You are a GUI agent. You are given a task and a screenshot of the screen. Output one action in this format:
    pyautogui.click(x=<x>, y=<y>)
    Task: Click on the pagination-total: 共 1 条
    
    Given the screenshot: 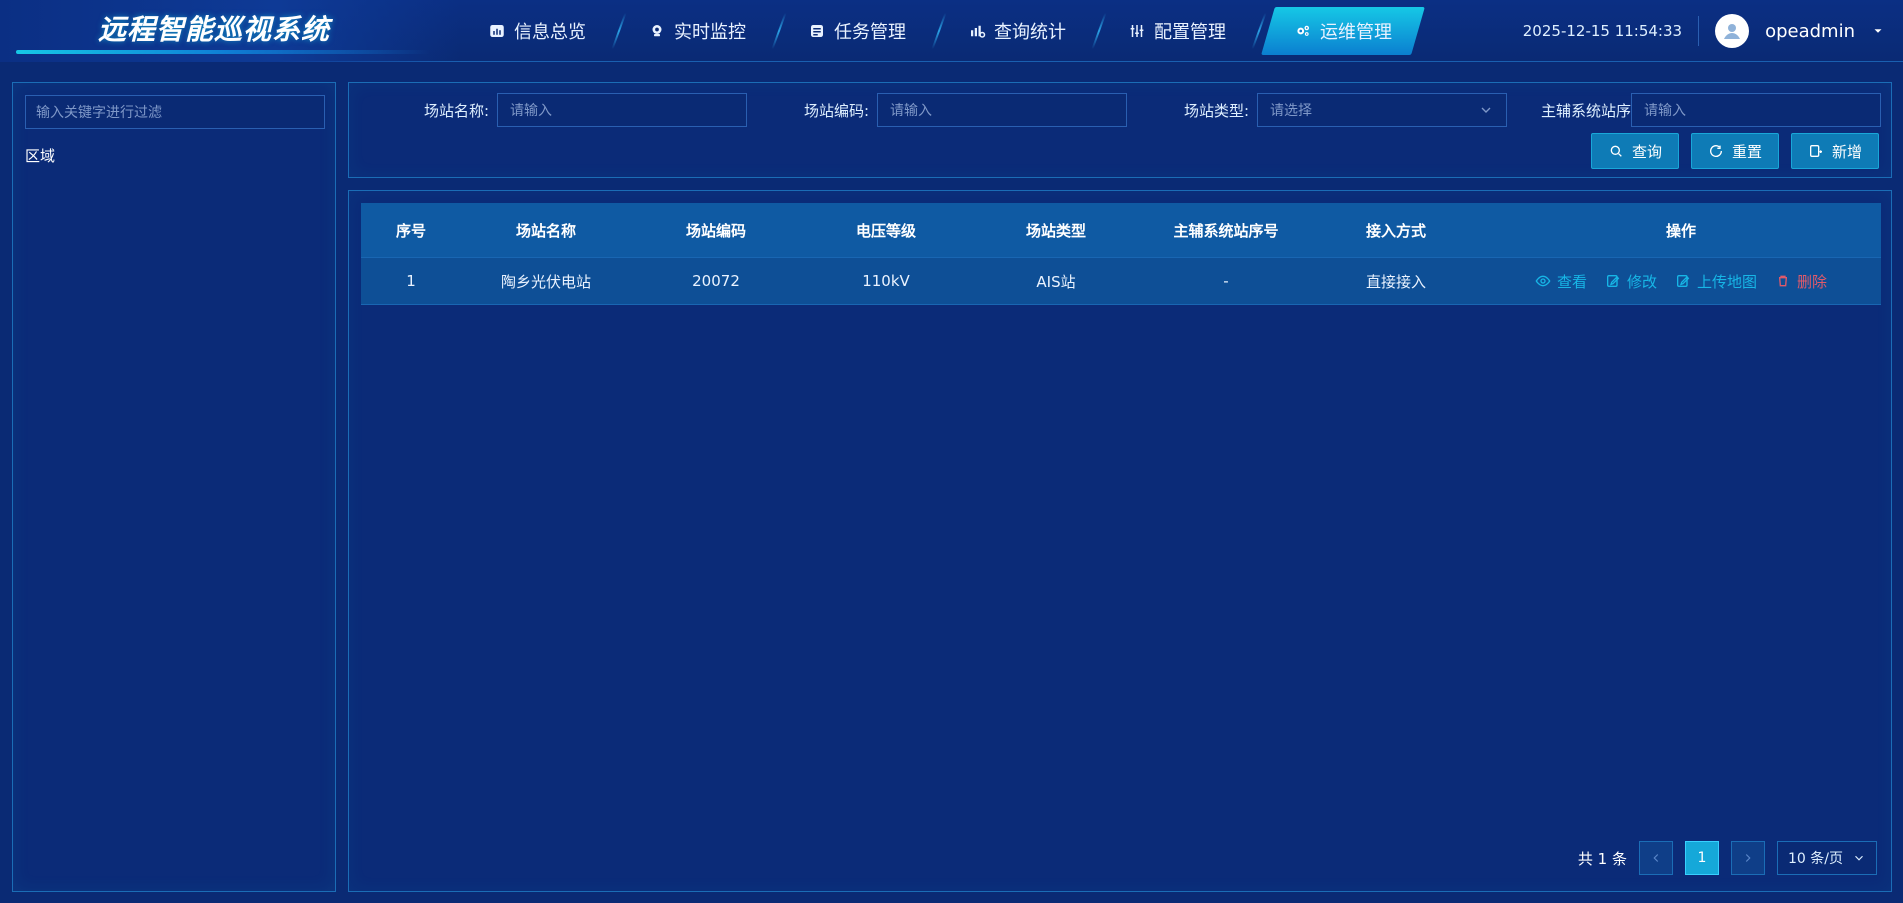 What is the action you would take?
    pyautogui.click(x=1602, y=858)
    